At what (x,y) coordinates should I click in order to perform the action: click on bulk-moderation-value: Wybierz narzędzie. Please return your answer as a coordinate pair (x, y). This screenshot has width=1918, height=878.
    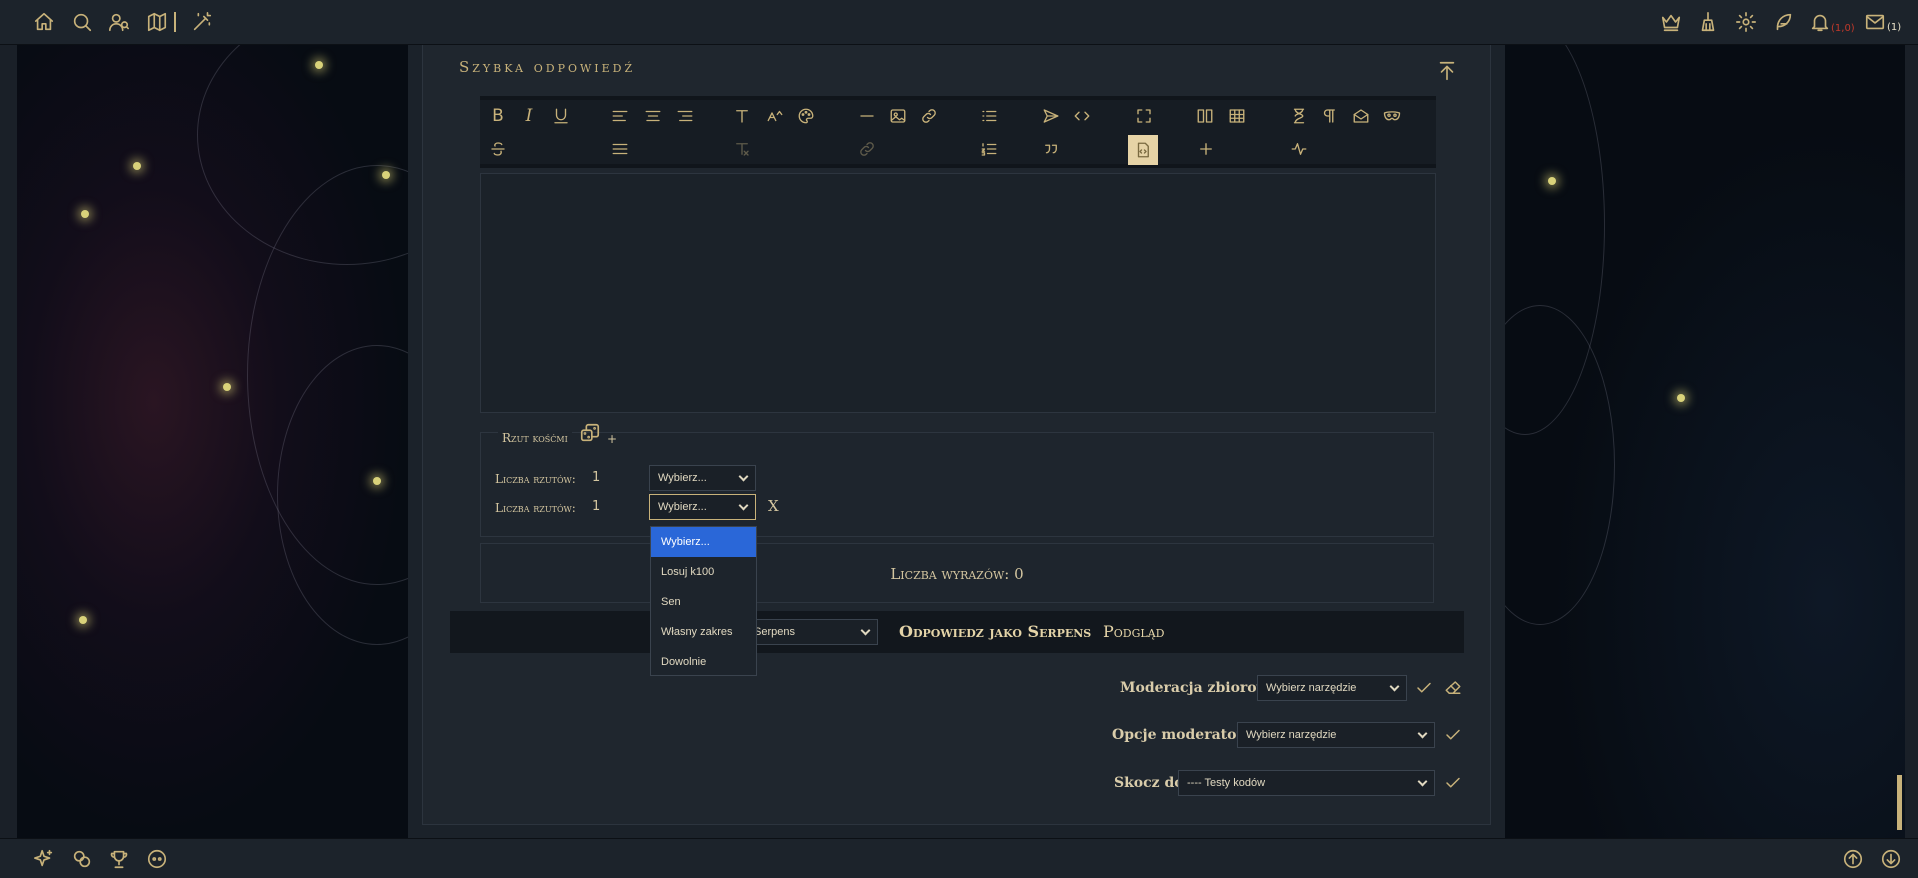
    Looking at the image, I should click on (1311, 688).